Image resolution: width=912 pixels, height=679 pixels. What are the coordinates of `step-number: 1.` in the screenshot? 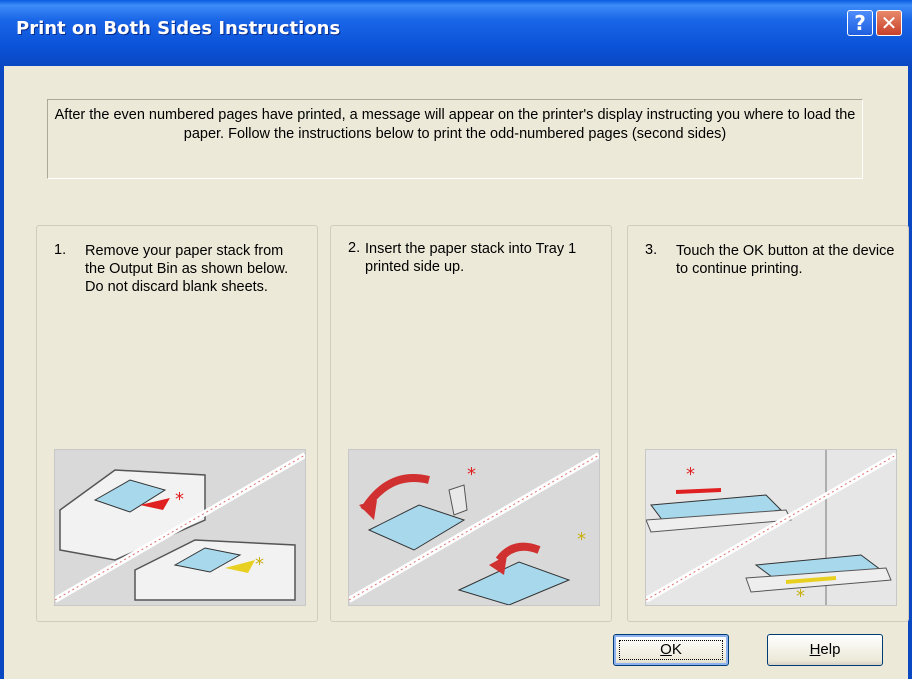 It's located at (60, 250).